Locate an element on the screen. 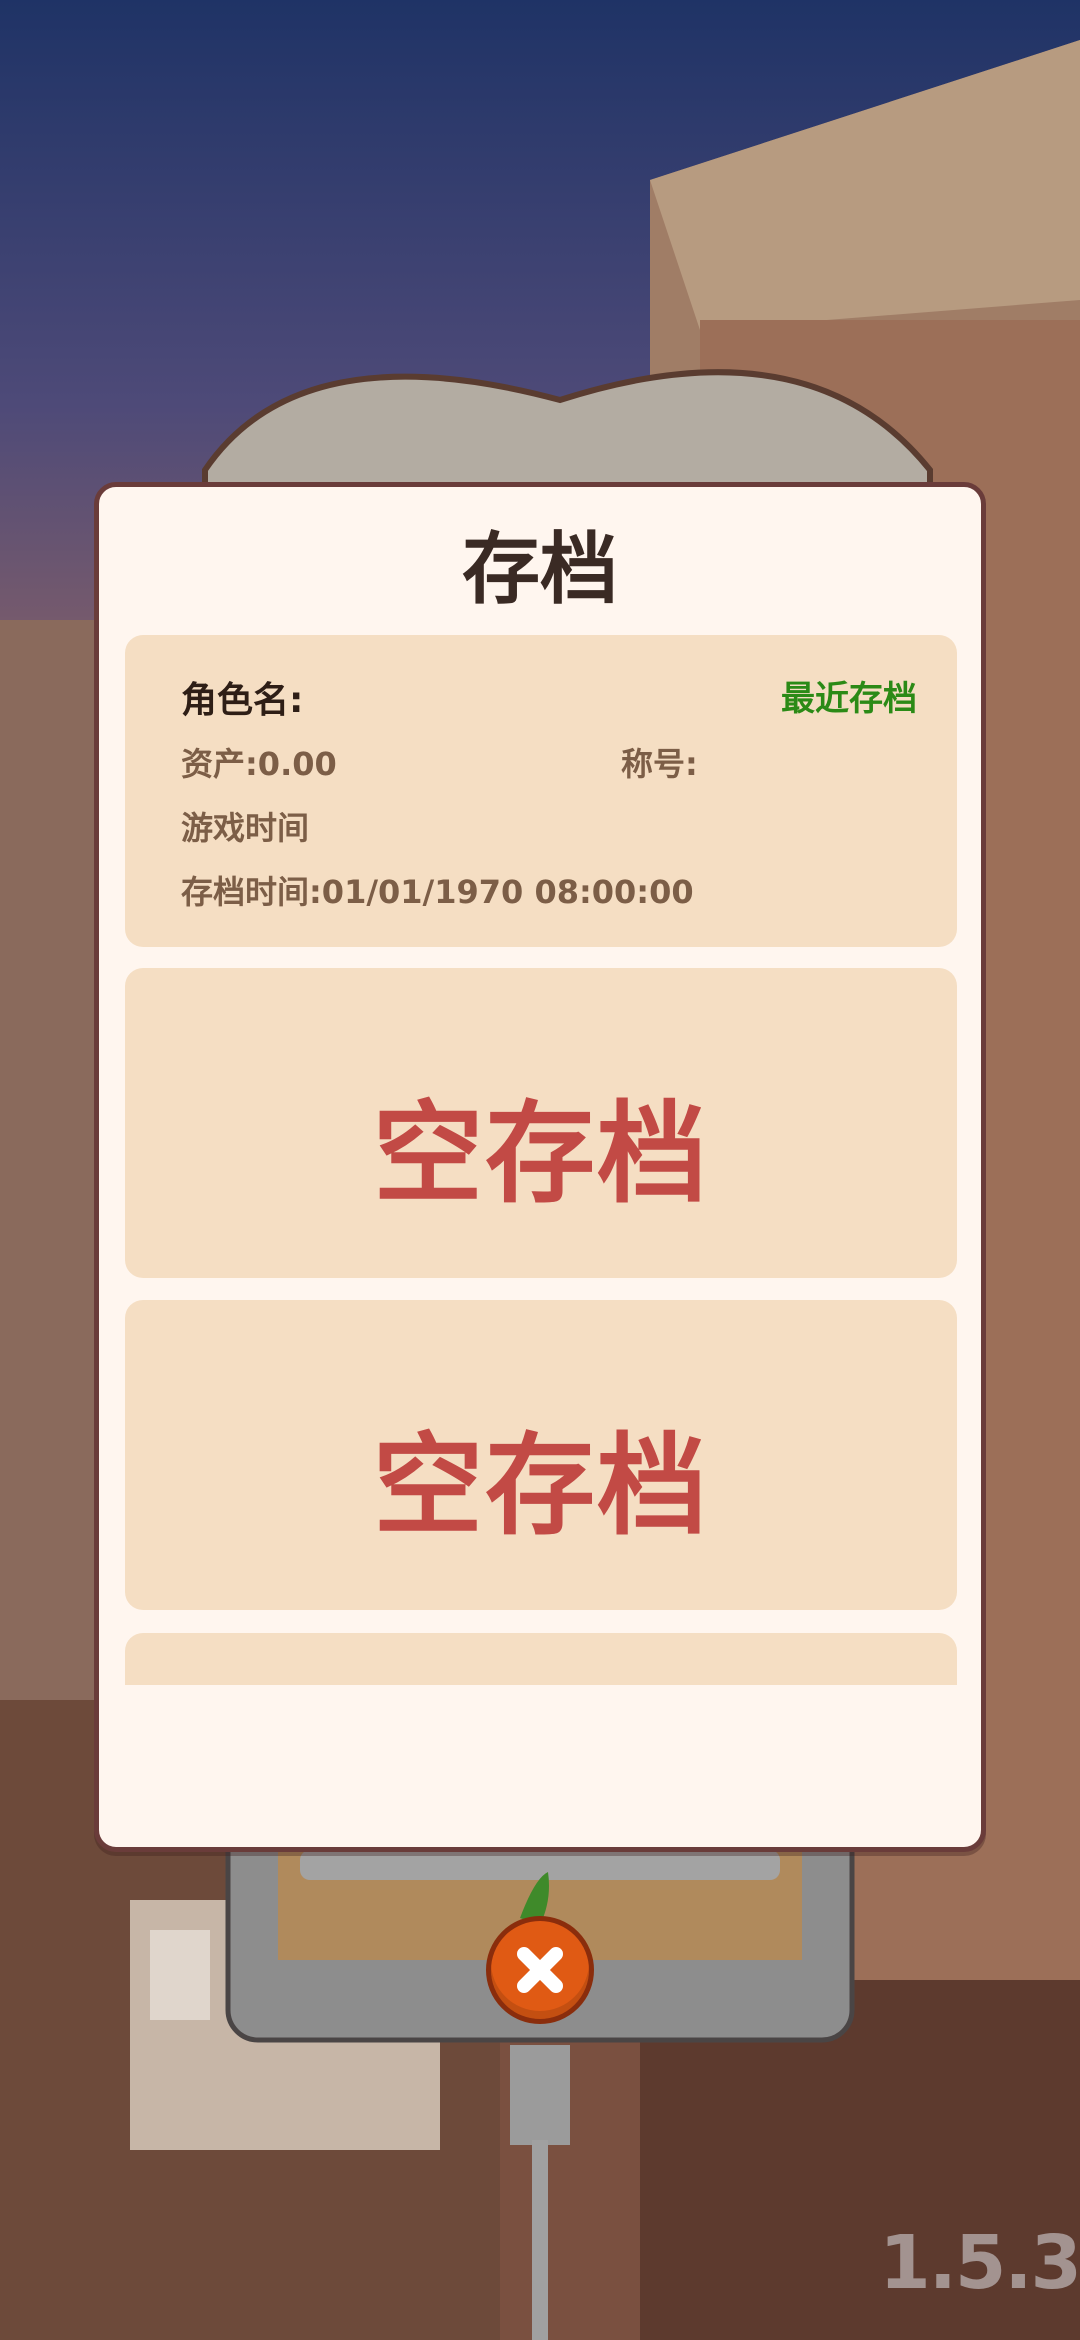  save-slot-4-partial is located at coordinates (541, 1659).